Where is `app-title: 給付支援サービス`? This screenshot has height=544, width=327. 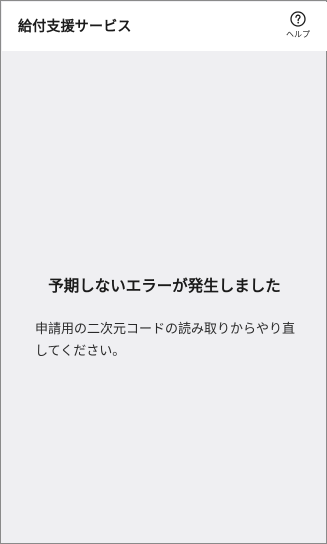
app-title: 給付支援サービス is located at coordinates (75, 27).